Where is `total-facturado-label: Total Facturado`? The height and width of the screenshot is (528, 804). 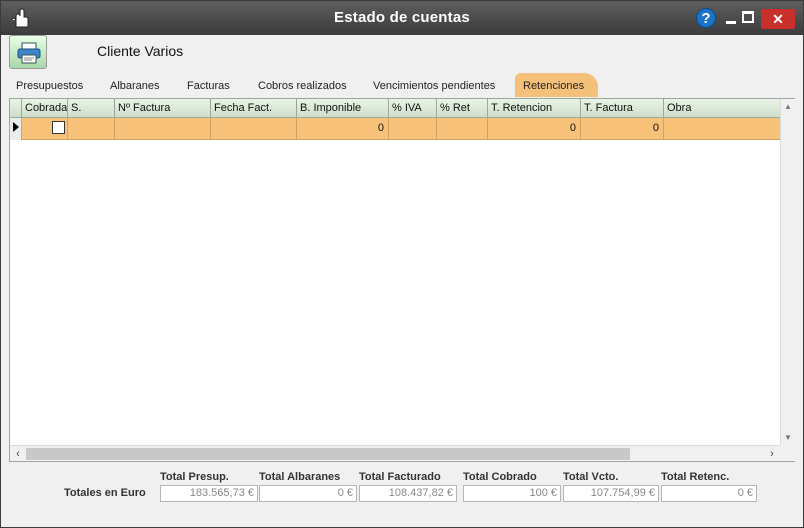
total-facturado-label: Total Facturado is located at coordinates (400, 477).